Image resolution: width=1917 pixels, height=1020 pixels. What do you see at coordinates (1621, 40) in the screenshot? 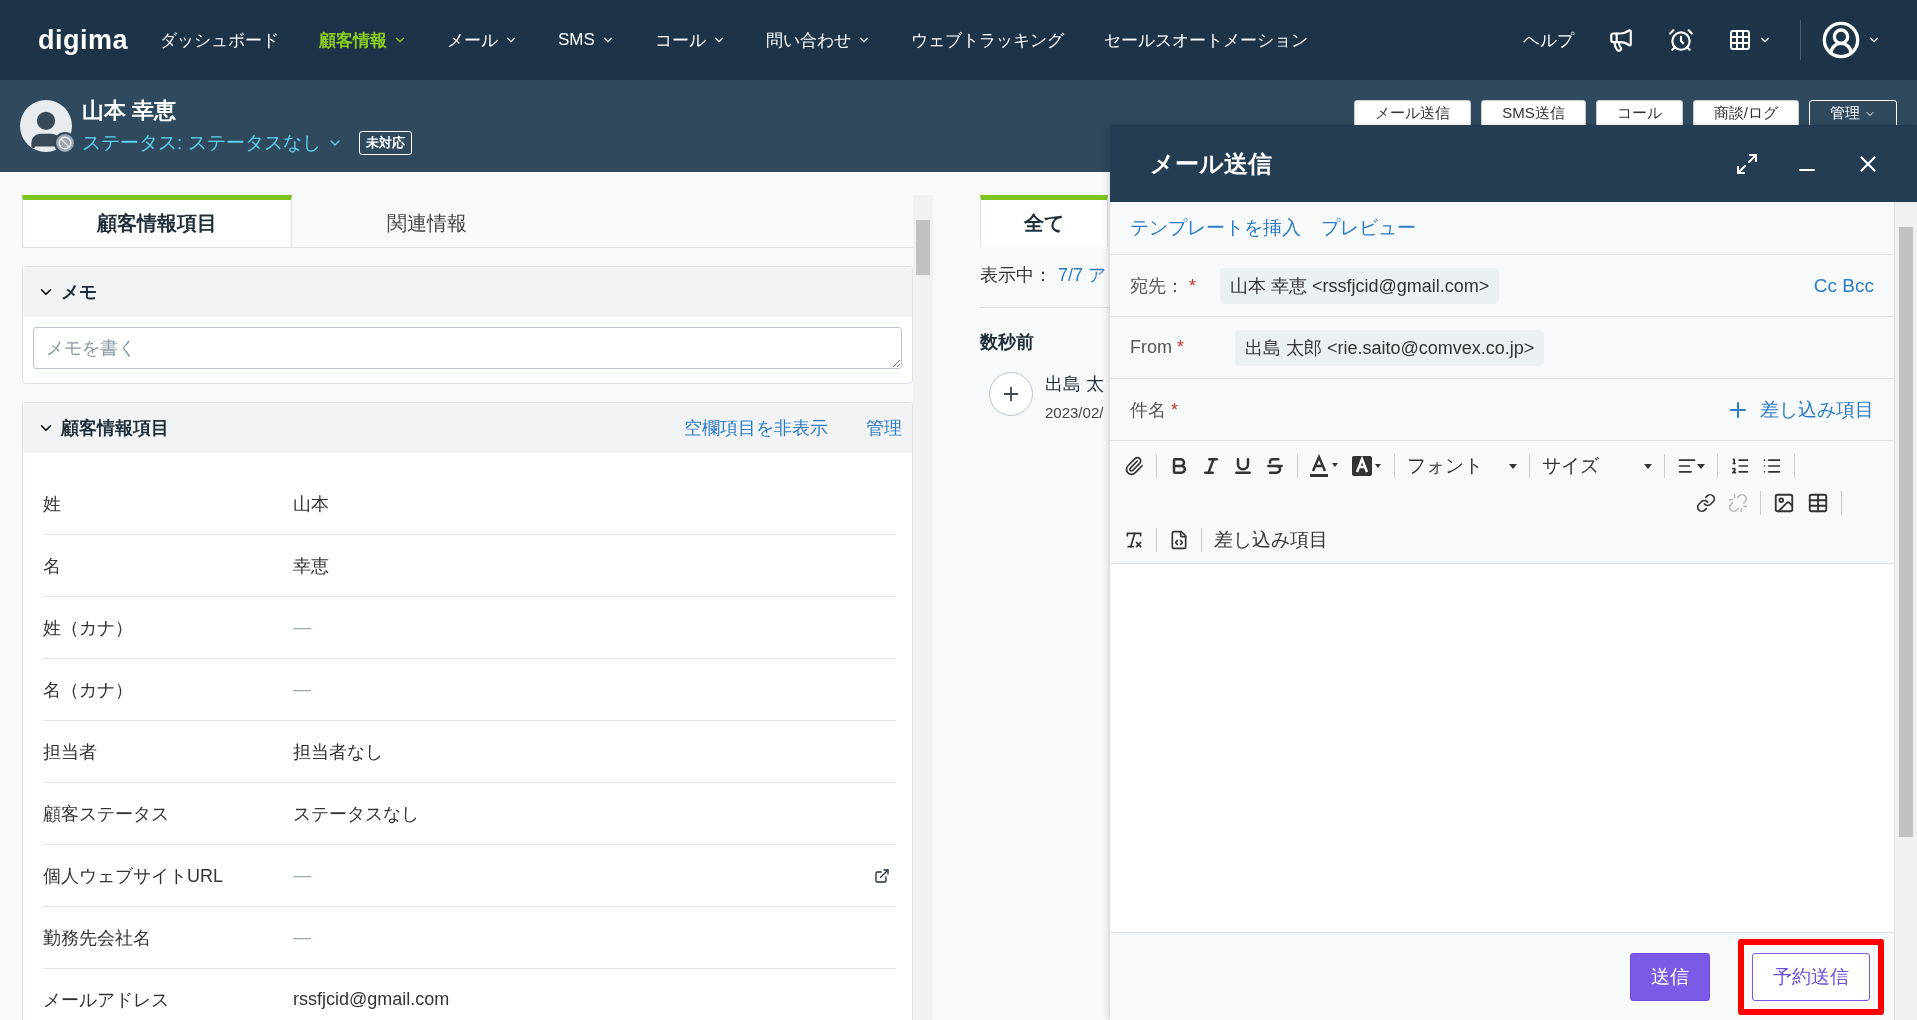
I see `megaphone-icon` at bounding box center [1621, 40].